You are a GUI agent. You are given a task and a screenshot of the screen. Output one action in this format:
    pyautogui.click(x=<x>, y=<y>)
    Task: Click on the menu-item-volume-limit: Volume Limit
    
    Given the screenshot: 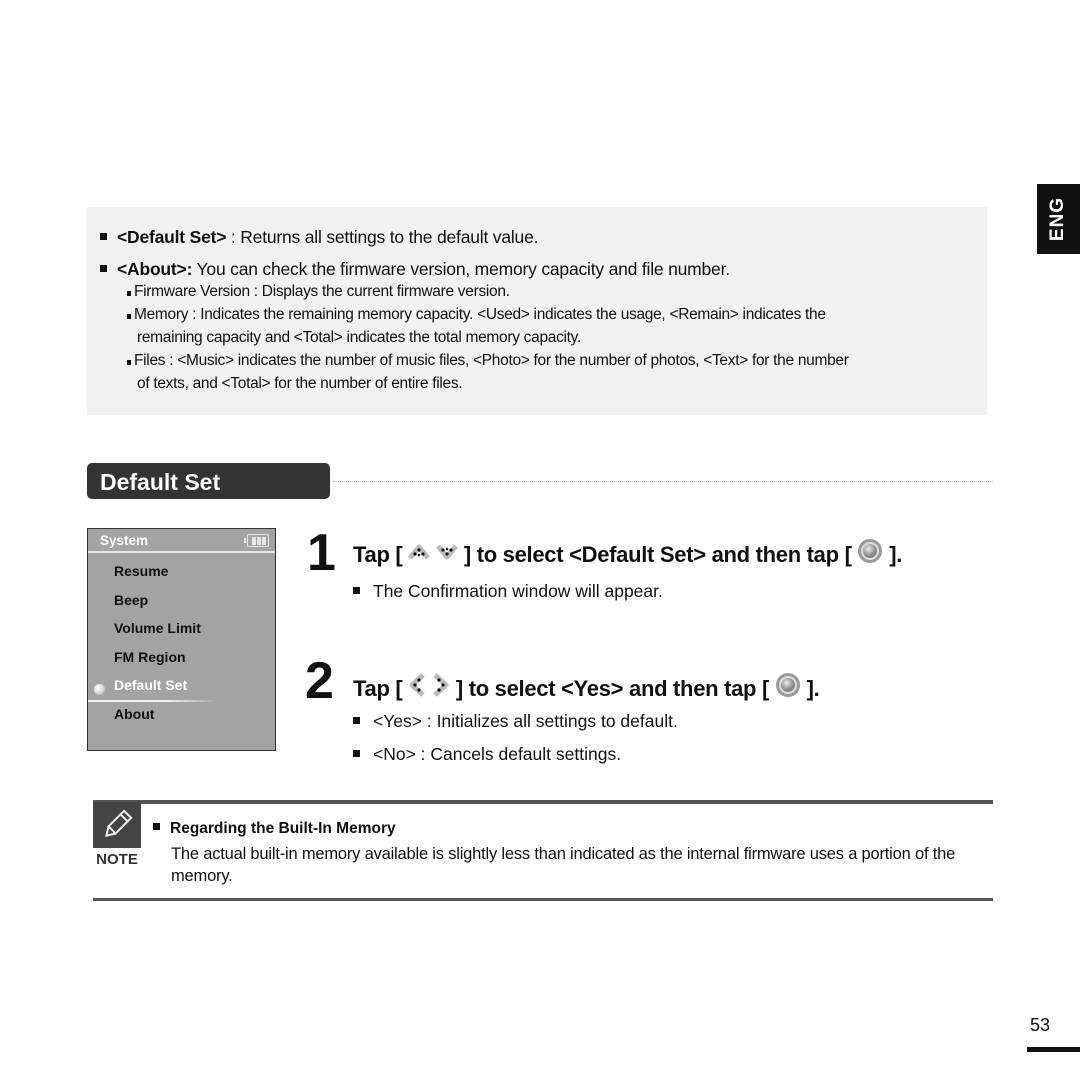 What is the action you would take?
    pyautogui.click(x=157, y=628)
    